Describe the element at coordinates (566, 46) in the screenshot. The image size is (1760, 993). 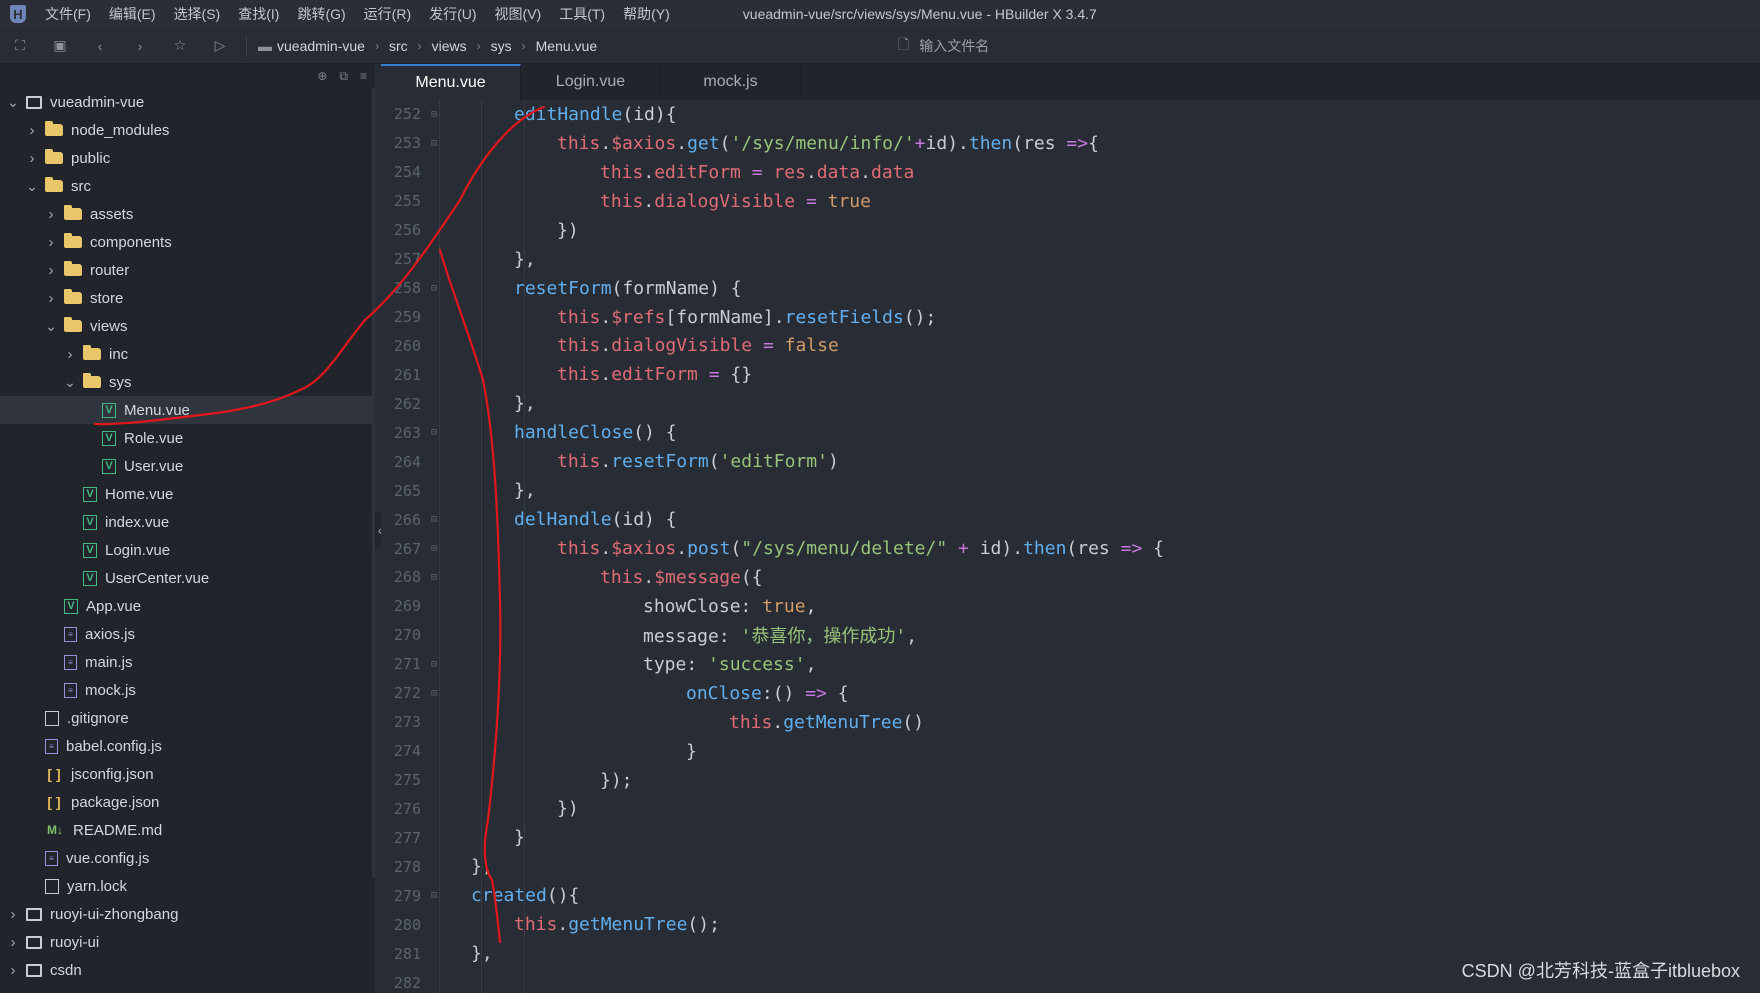
I see `breadcrumb-item: Menu.vue` at that location.